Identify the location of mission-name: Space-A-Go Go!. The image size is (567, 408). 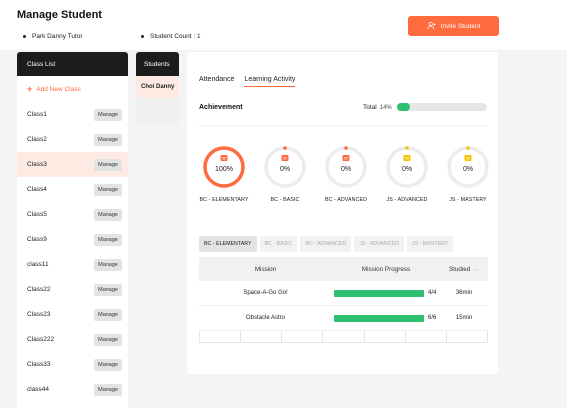
(265, 293).